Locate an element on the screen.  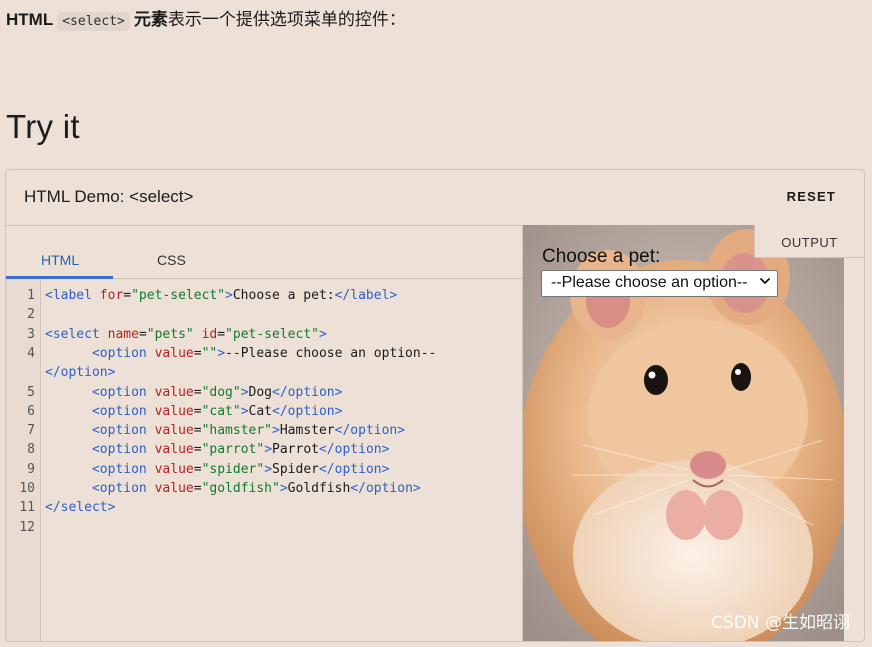
line-number: 1 is located at coordinates (31, 295).